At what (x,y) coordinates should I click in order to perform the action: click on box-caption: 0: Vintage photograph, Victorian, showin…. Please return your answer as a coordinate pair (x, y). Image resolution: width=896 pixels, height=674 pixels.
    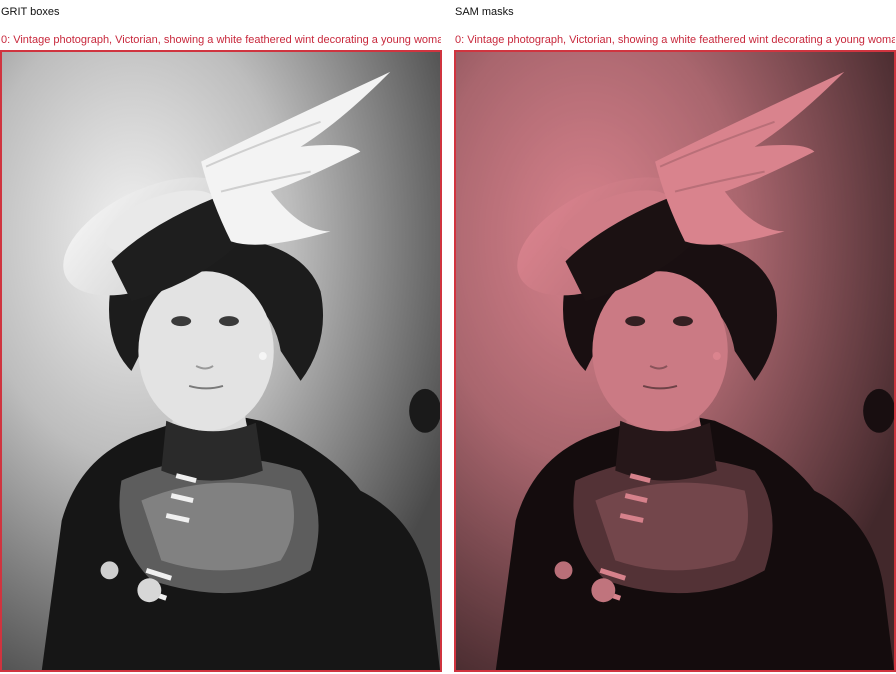
    Looking at the image, I should click on (221, 40).